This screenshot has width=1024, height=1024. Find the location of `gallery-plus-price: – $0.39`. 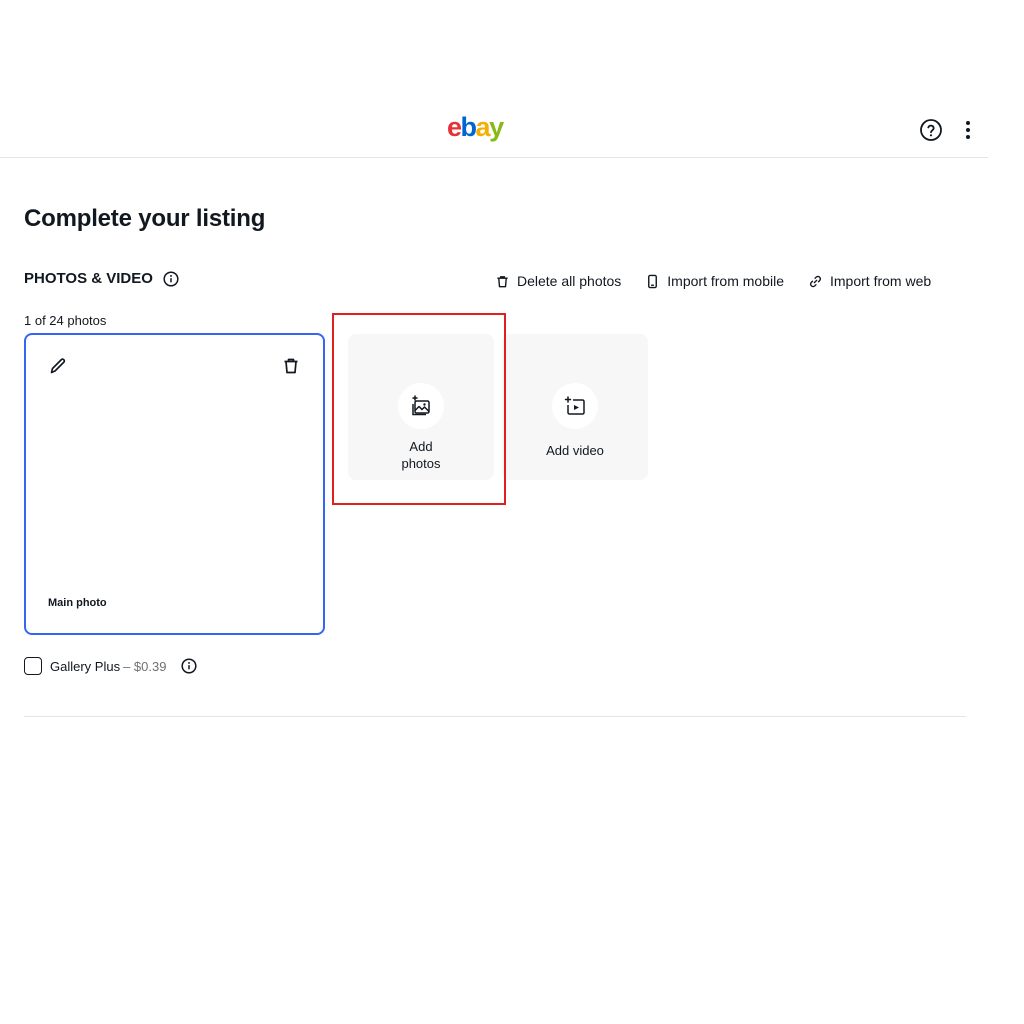

gallery-plus-price: – $0.39 is located at coordinates (145, 666).